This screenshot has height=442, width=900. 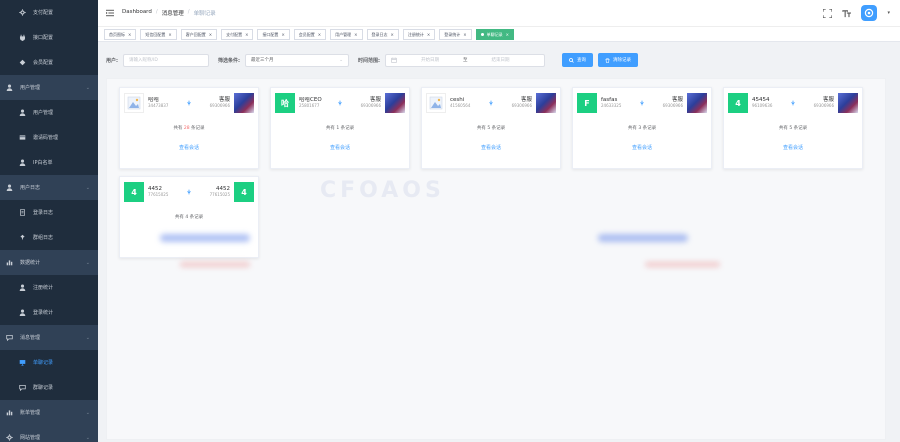 I want to click on sidebar-item-5: 邀请码管理, so click(x=49, y=137).